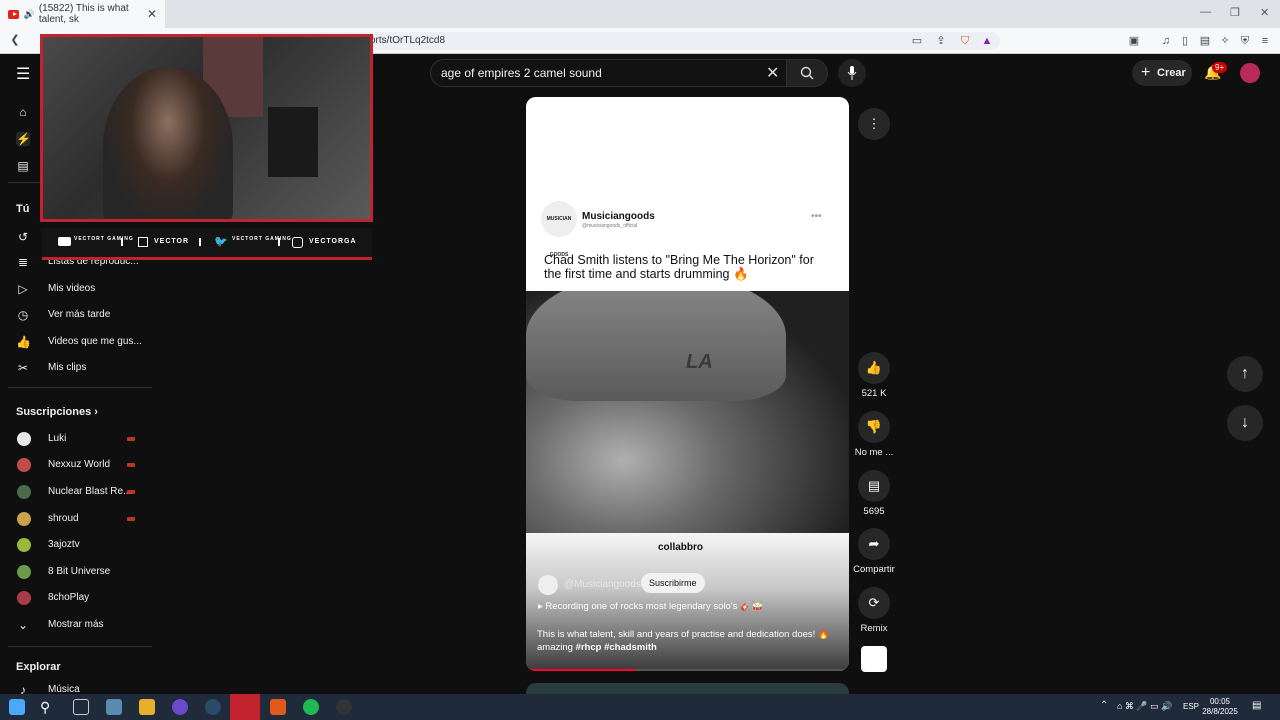 The image size is (1280, 720). Describe the element at coordinates (616, 647) in the screenshot. I see `hashtags: #rhcp #chadsmith` at that location.